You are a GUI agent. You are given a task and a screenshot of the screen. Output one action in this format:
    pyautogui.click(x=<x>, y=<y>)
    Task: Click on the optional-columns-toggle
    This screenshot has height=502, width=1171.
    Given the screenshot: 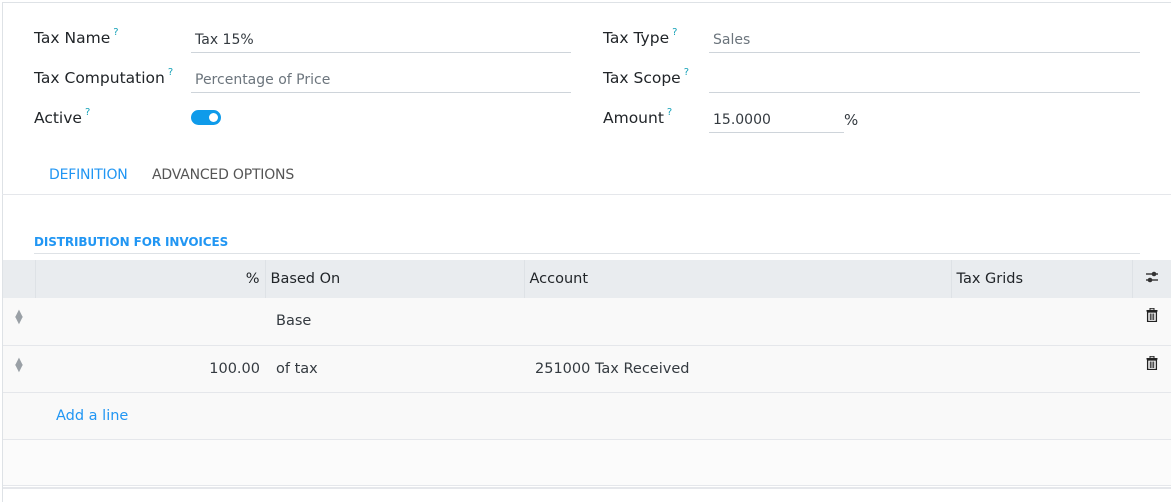 What is the action you would take?
    pyautogui.click(x=1151, y=279)
    